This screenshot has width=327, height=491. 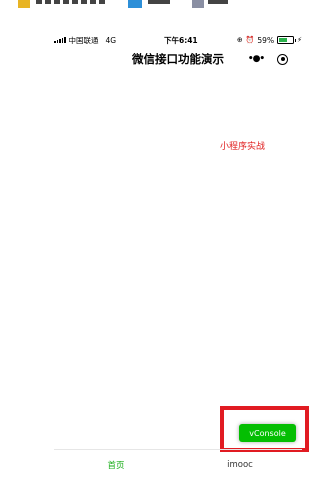 What do you see at coordinates (299, 40) in the screenshot?
I see `charging-icon: ⚡` at bounding box center [299, 40].